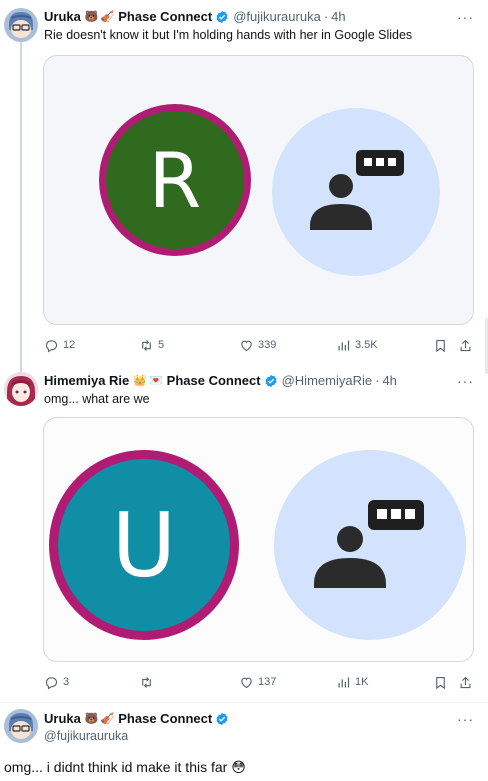 The height and width of the screenshot is (781, 488). I want to click on avatar-circle-r: R, so click(175, 180).